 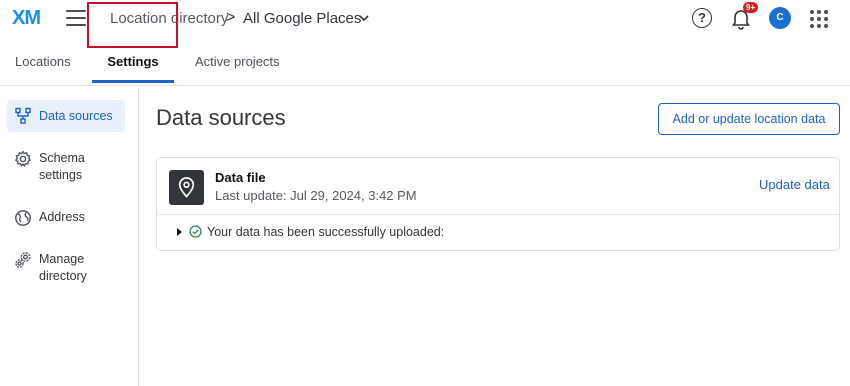 What do you see at coordinates (169, 18) in the screenshot?
I see `breadcrumb-parent: Location directory` at bounding box center [169, 18].